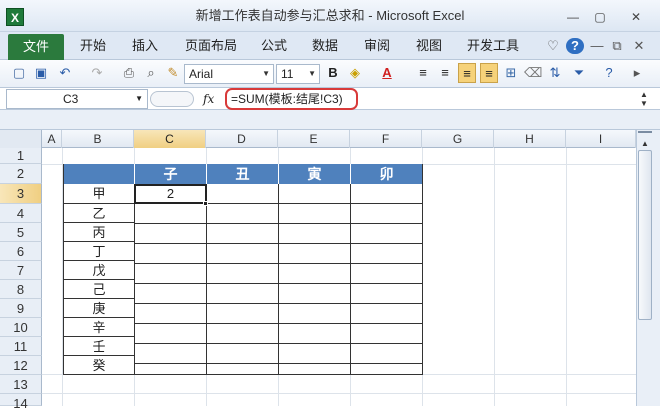 The image size is (660, 413). I want to click on row-label-cell: 癸, so click(99, 365).